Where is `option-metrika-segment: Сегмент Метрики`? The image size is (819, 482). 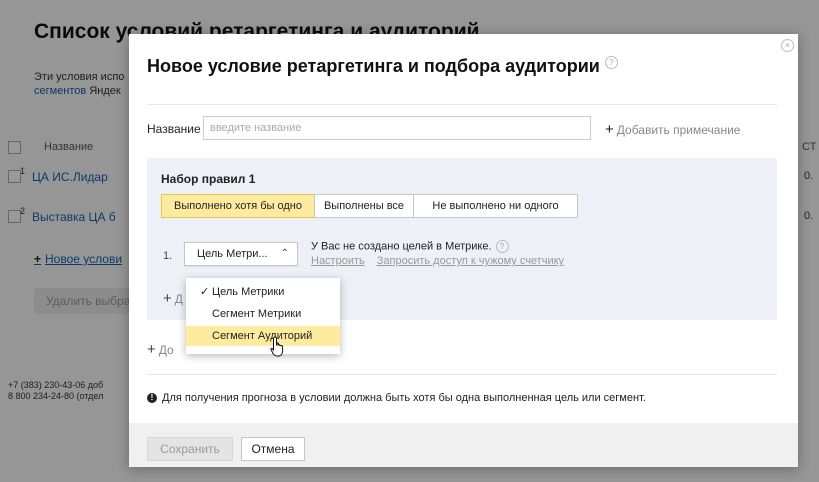 option-metrika-segment: Сегмент Метрики is located at coordinates (263, 314).